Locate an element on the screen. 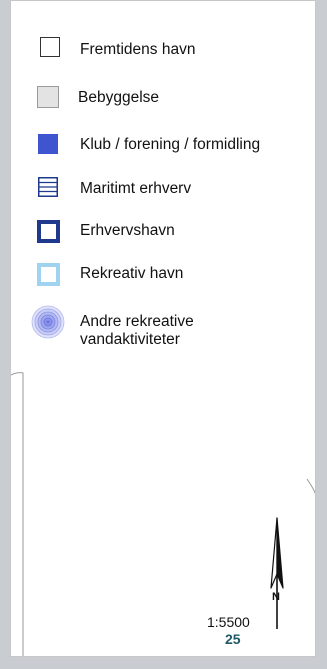 This screenshot has height=669, width=327. legend-item-water-activities: Andre rekreative vandaktiviteter is located at coordinates (163, 330).